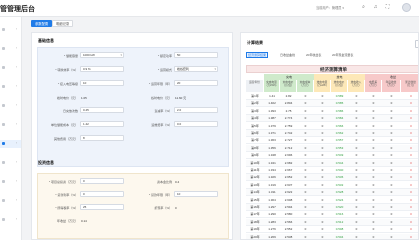  Describe the element at coordinates (257, 55) in the screenshot. I see `tab-economic-result: 经济测算结果` at that location.